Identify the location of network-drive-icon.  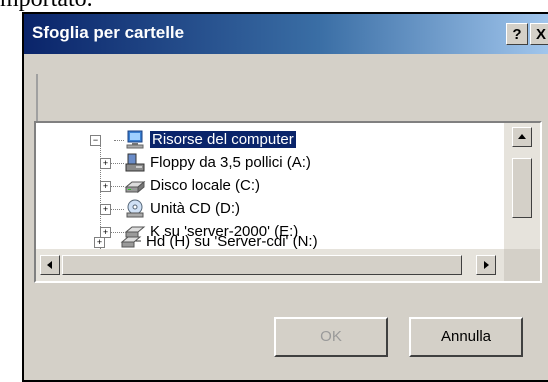
(131, 242).